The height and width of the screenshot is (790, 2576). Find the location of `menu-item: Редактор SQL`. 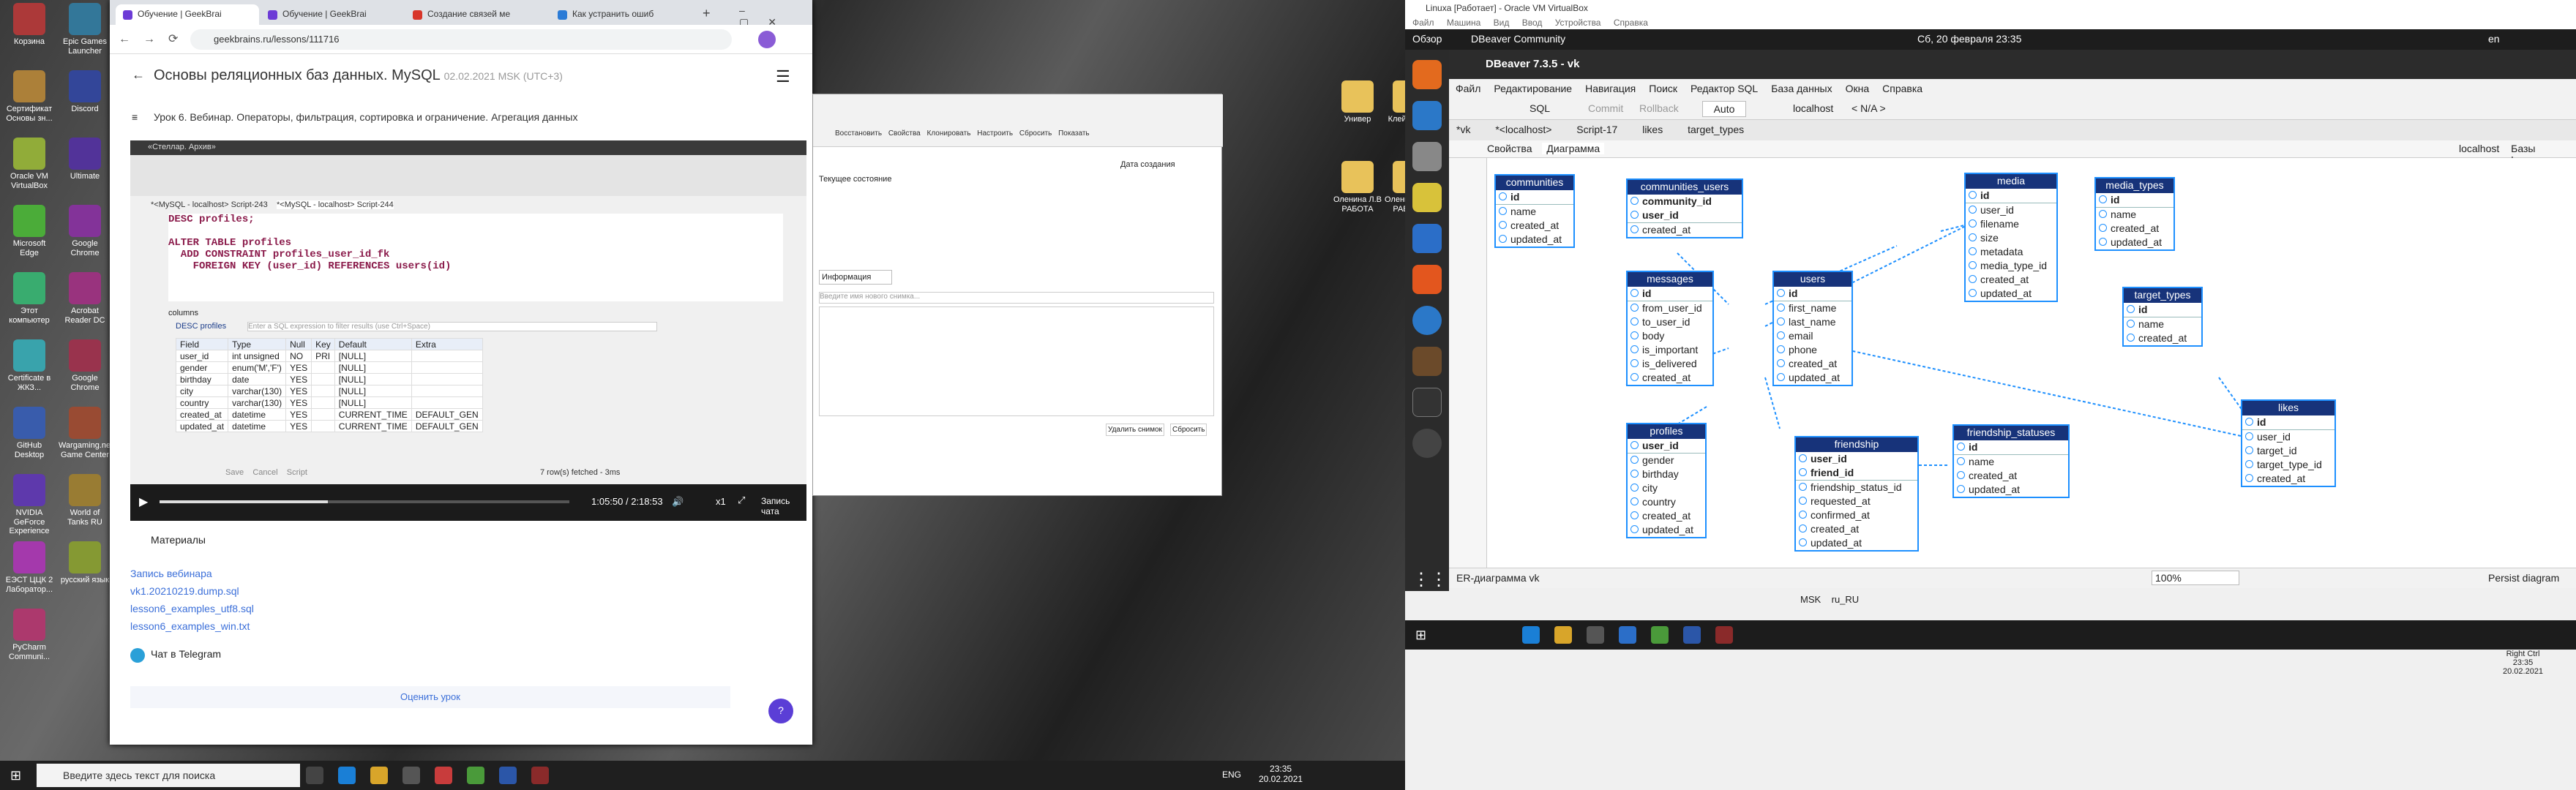

menu-item: Редактор SQL is located at coordinates (1724, 86).